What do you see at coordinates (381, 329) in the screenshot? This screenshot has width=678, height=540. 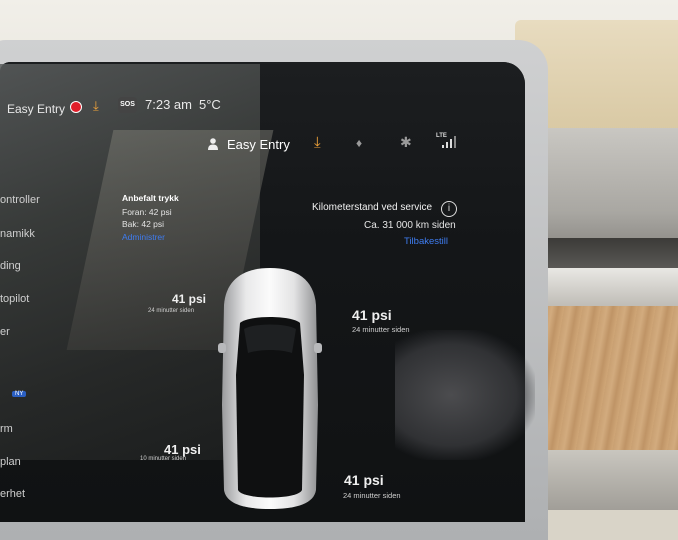 I see `tire-front-right-age: 24 minutter siden` at bounding box center [381, 329].